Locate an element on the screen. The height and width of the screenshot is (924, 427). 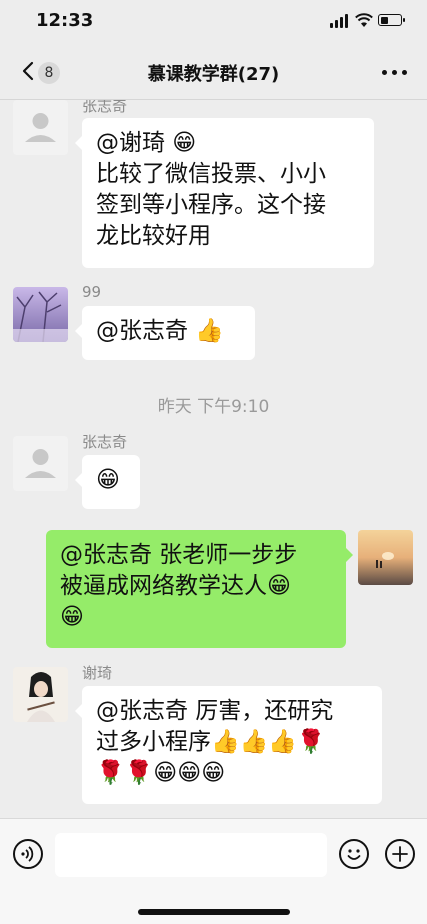
message-line: 比较了微信投票、小小 is located at coordinates (211, 174).